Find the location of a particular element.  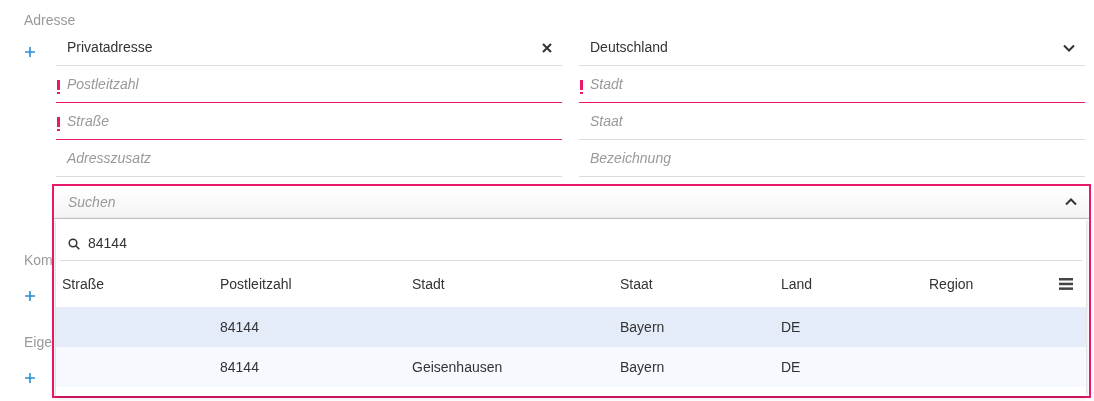

column-header: Region is located at coordinates (951, 283).